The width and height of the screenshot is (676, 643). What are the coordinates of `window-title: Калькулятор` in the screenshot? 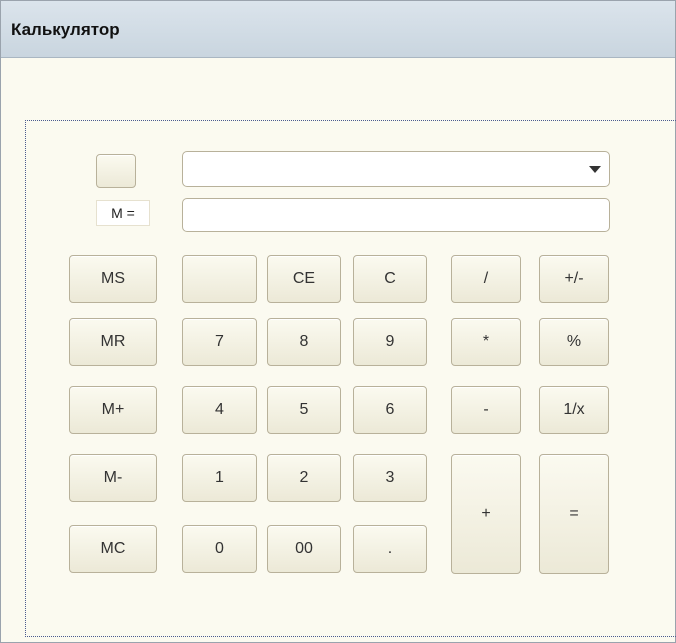 It's located at (65, 29).